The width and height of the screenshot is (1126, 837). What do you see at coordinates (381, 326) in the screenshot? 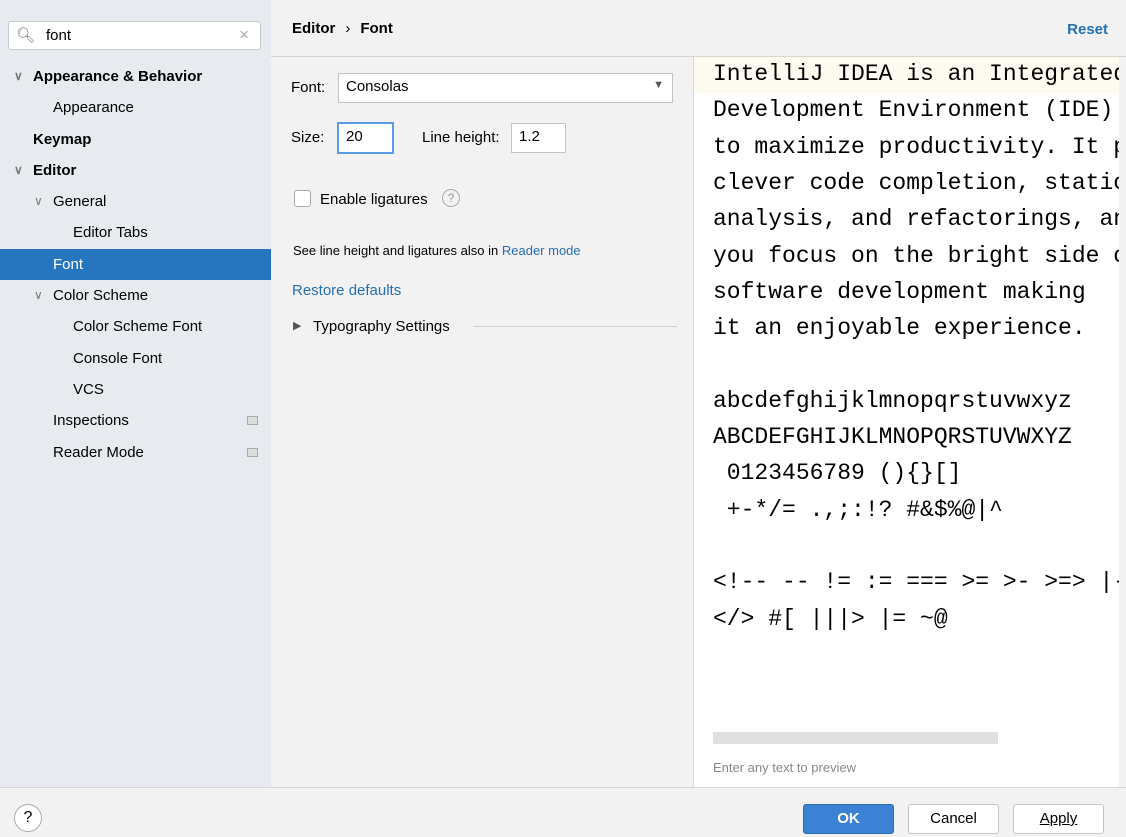
I see `typography-settings-toggle: Typography Settings` at bounding box center [381, 326].